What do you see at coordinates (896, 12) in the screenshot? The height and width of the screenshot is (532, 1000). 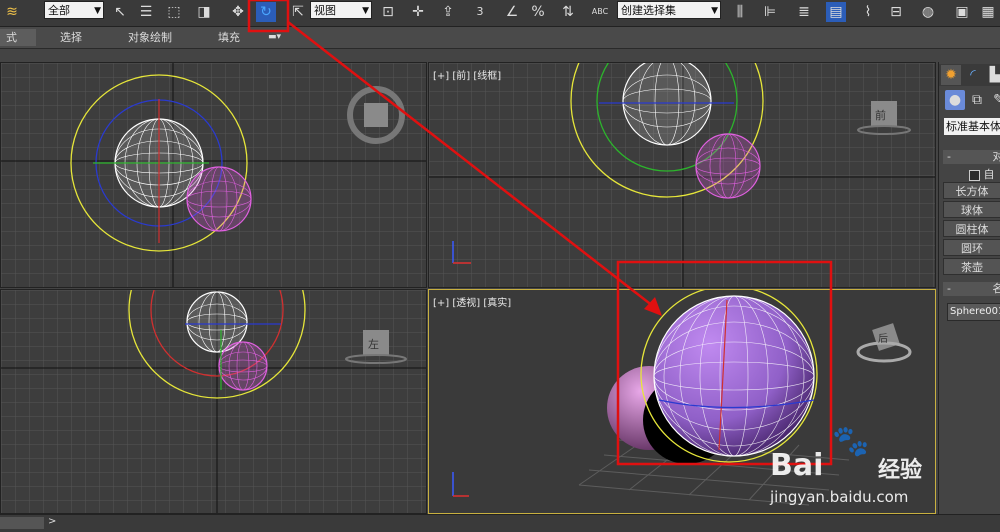 I see `schematic-view-icon: ⊟` at bounding box center [896, 12].